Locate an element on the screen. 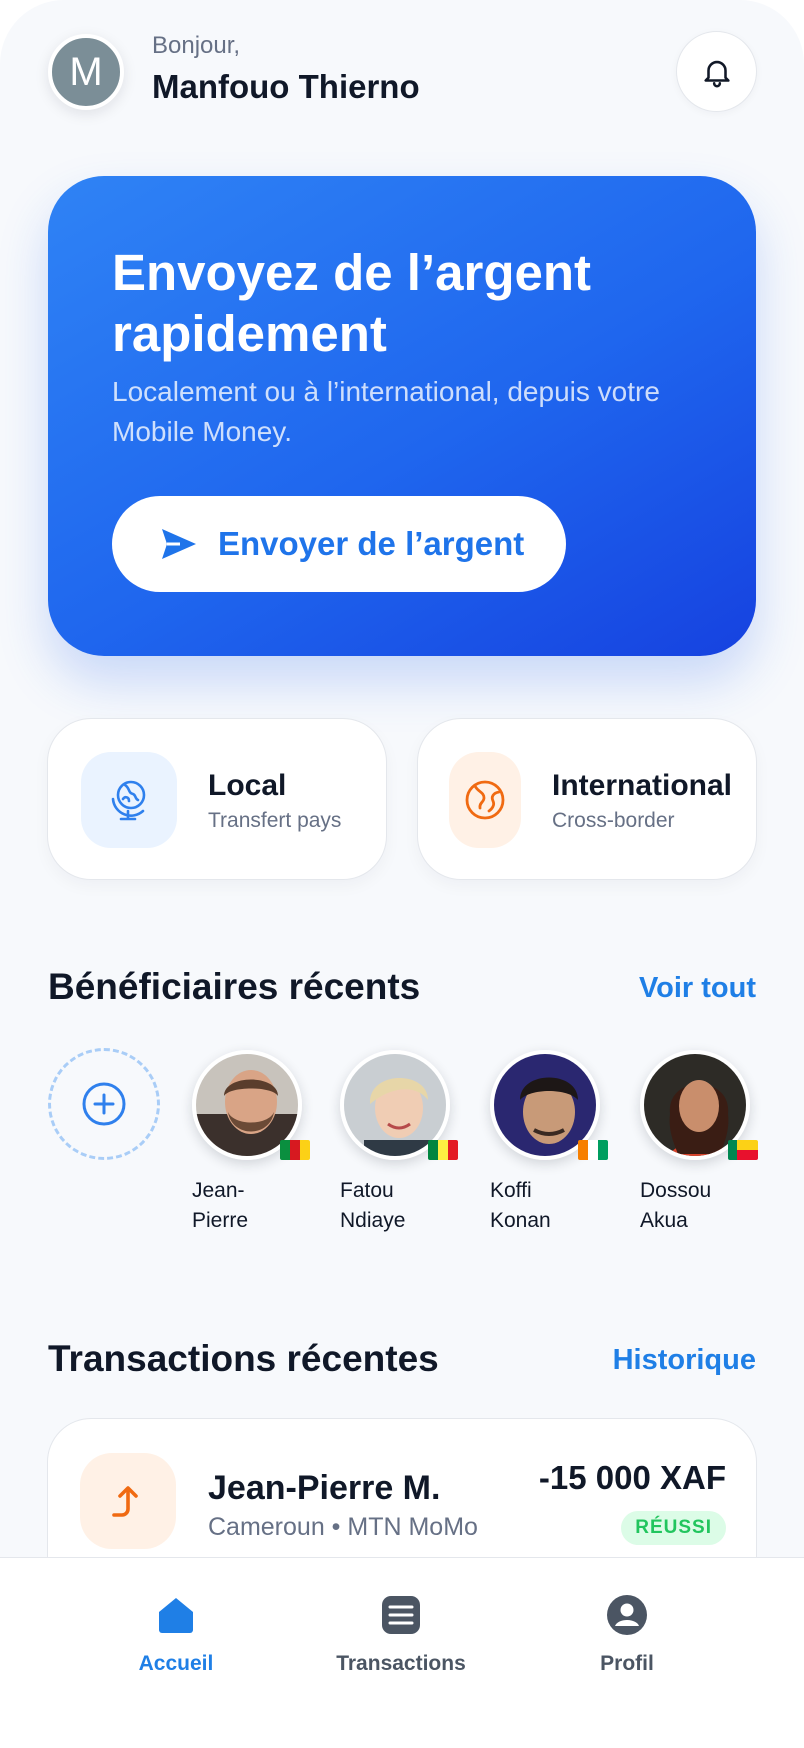 The image size is (804, 1748). nav-item-transactions: Transactions is located at coordinates (401, 1635).